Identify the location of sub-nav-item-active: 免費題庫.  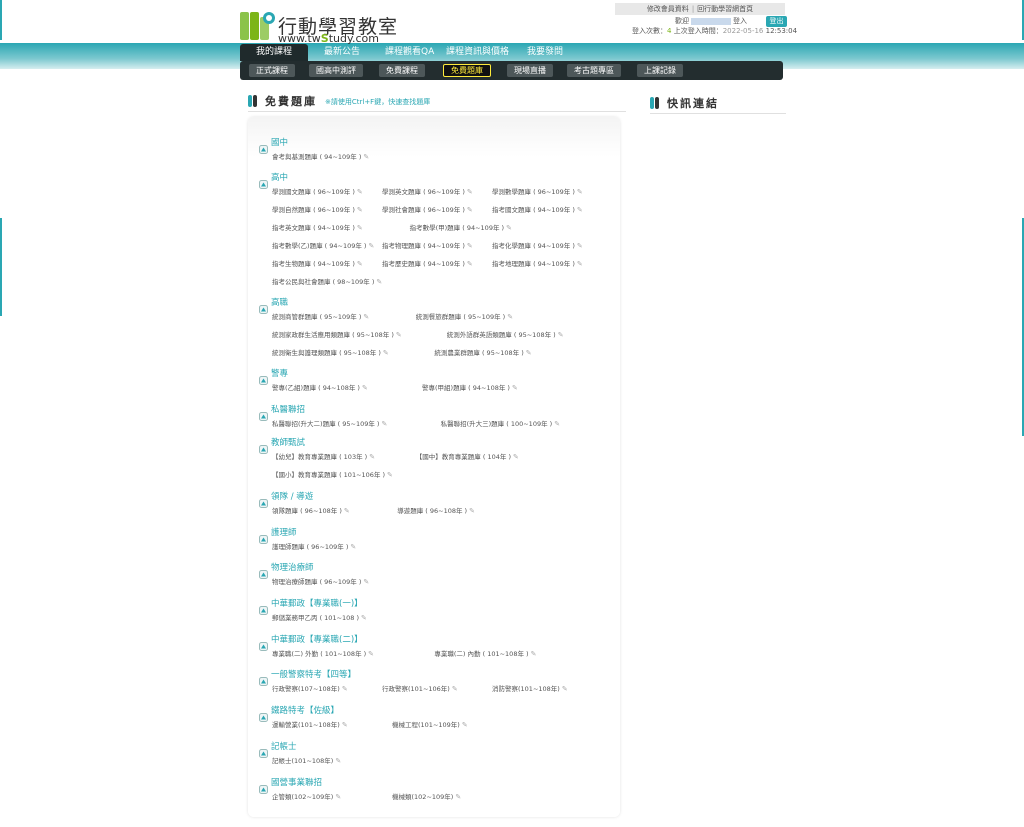
(467, 70).